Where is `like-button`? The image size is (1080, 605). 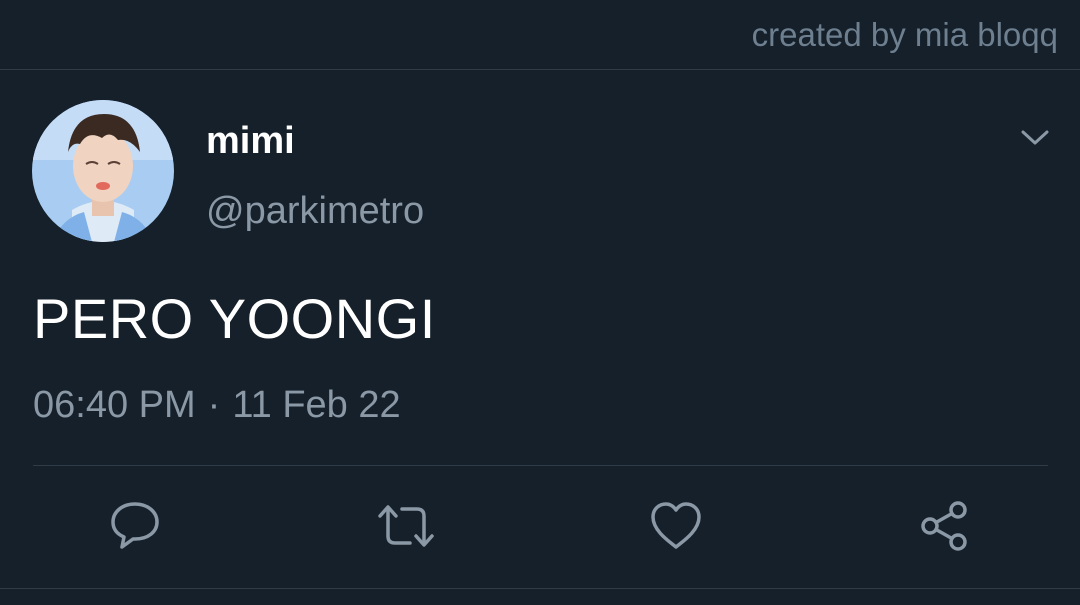
like-button is located at coordinates (676, 526).